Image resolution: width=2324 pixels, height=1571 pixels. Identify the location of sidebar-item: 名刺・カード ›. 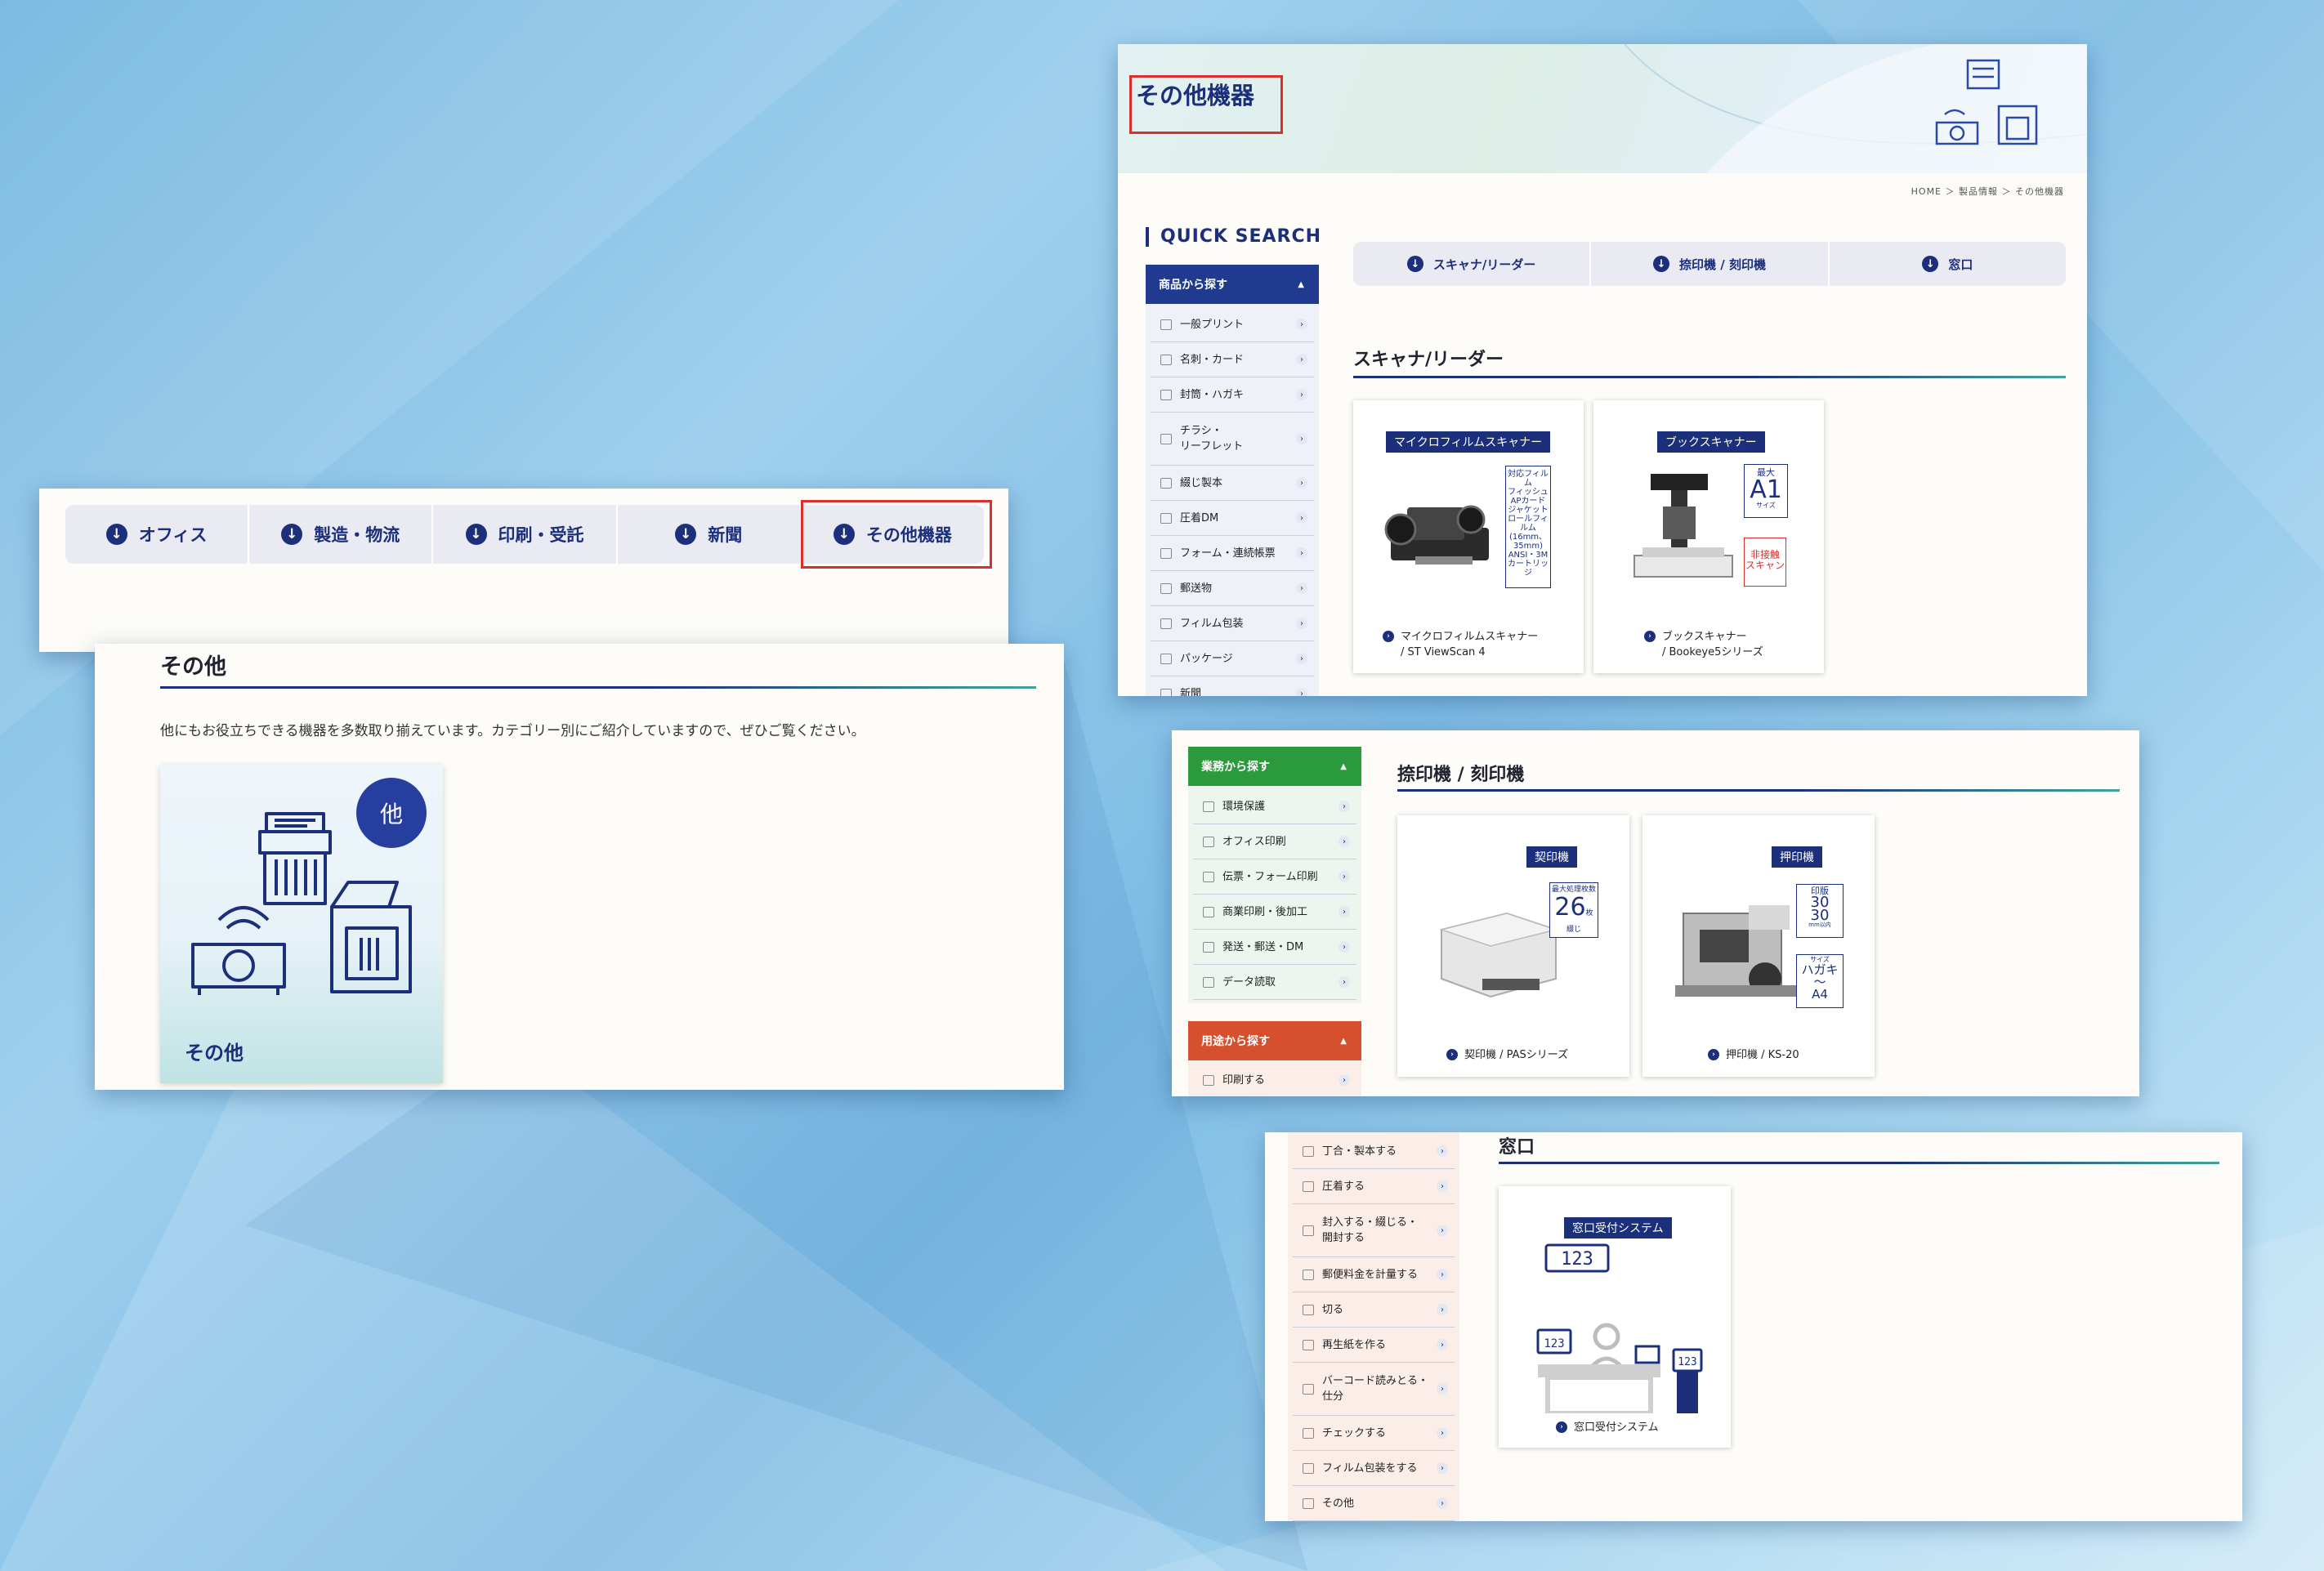
(1232, 359).